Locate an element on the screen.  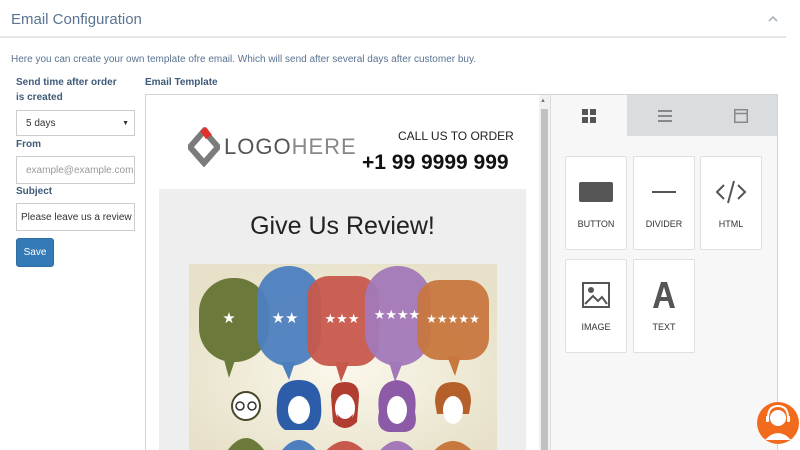
tool-text: TEXT is located at coordinates (664, 306).